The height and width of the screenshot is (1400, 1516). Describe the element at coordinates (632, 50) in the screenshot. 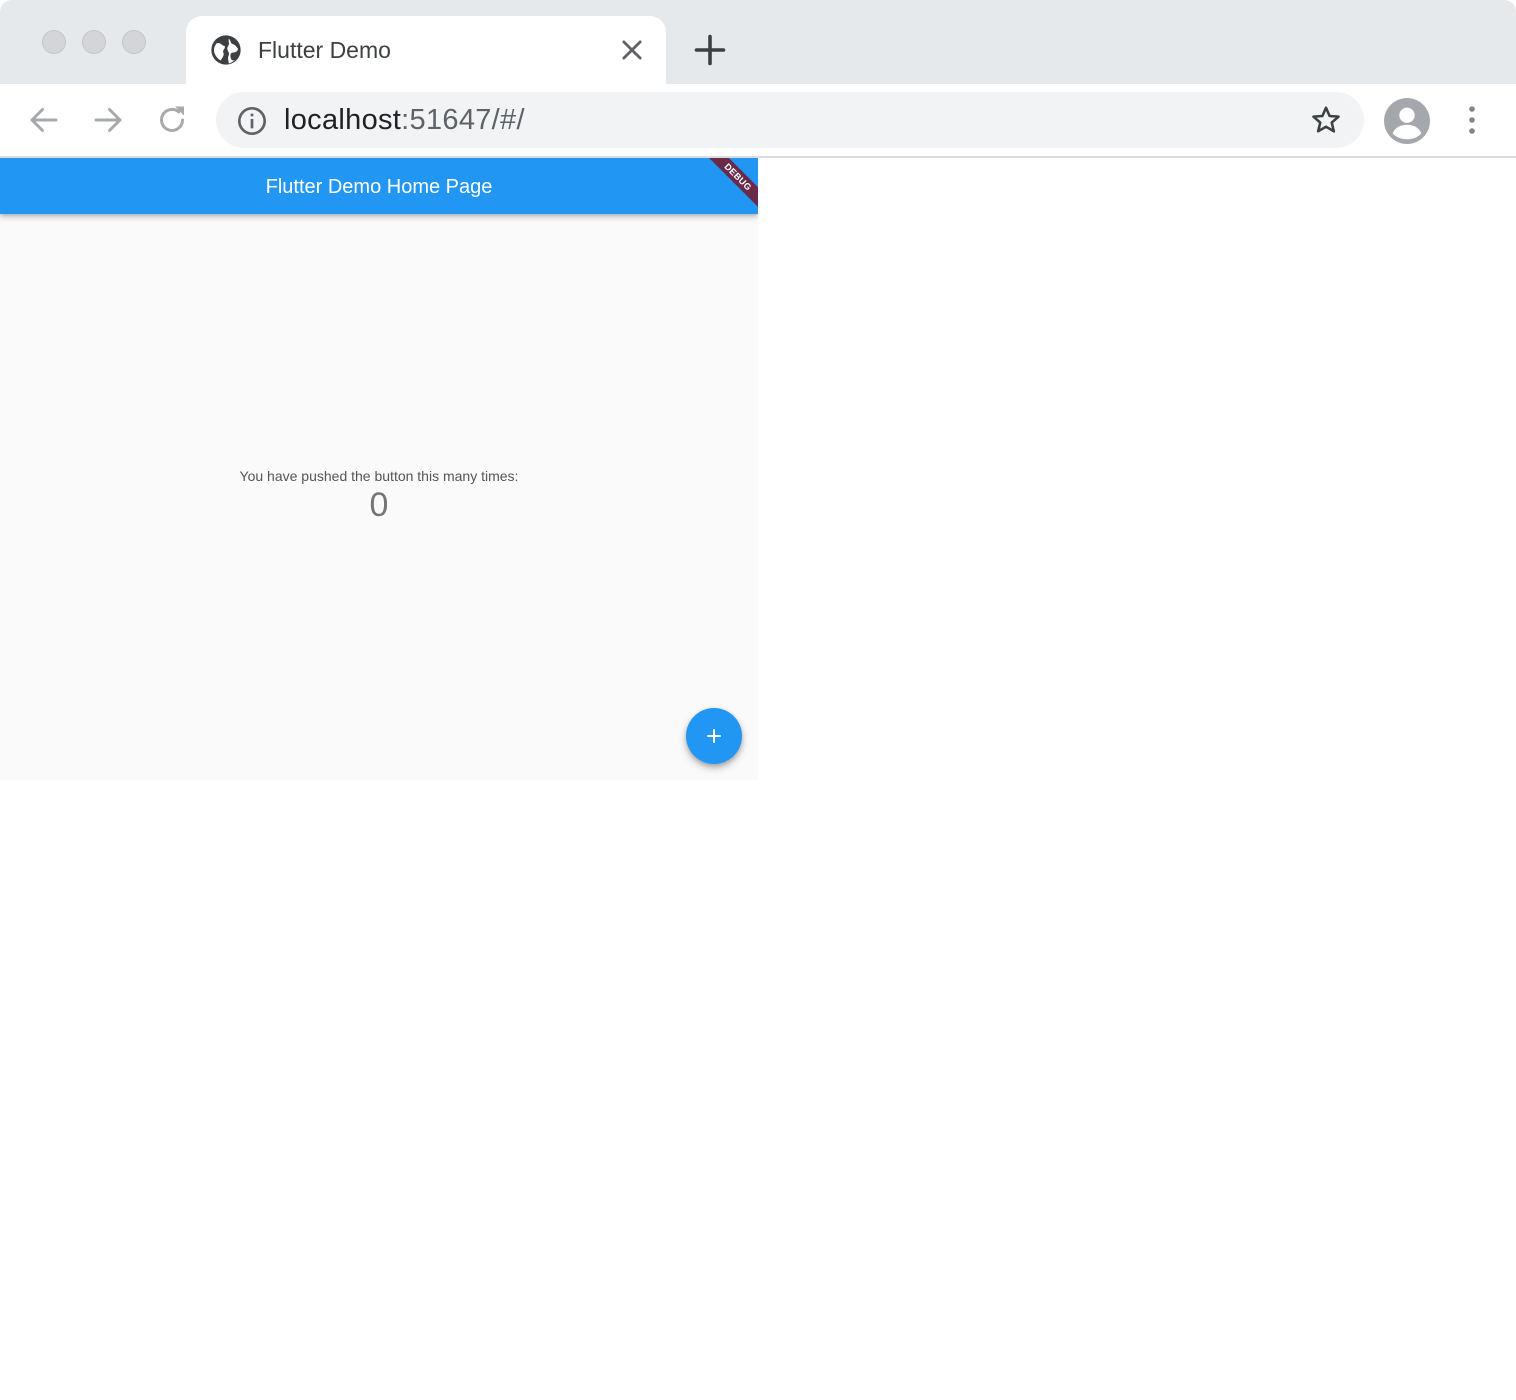

I see `close-tab-icon` at that location.